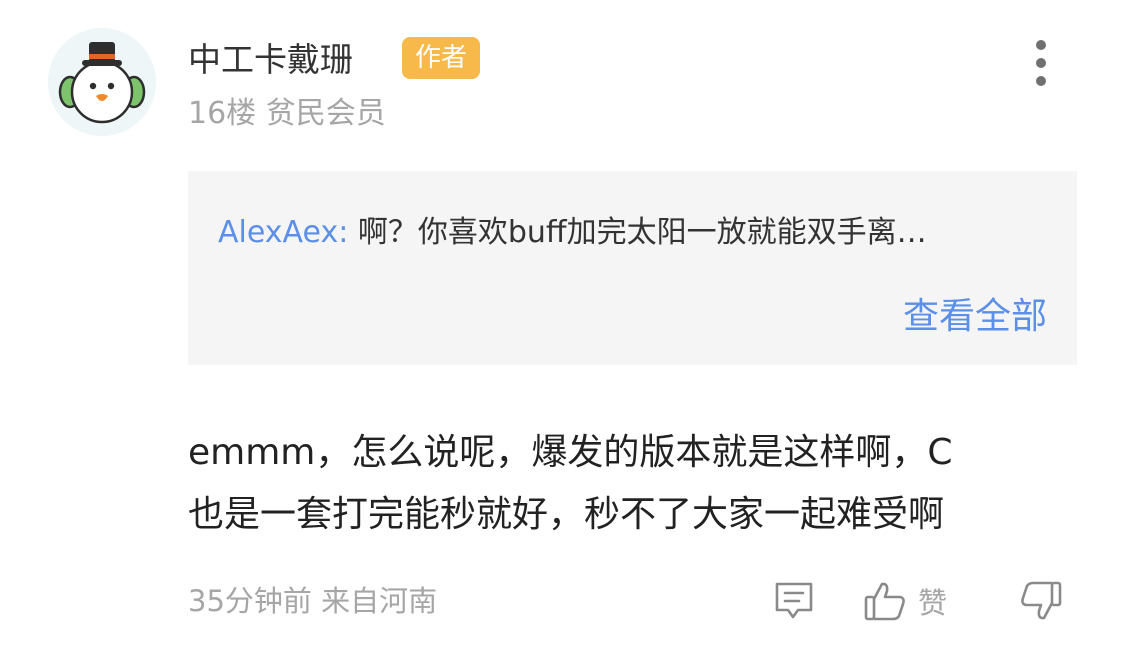 This screenshot has height=661, width=1125. Describe the element at coordinates (222, 113) in the screenshot. I see `floor-number: 16楼` at that location.